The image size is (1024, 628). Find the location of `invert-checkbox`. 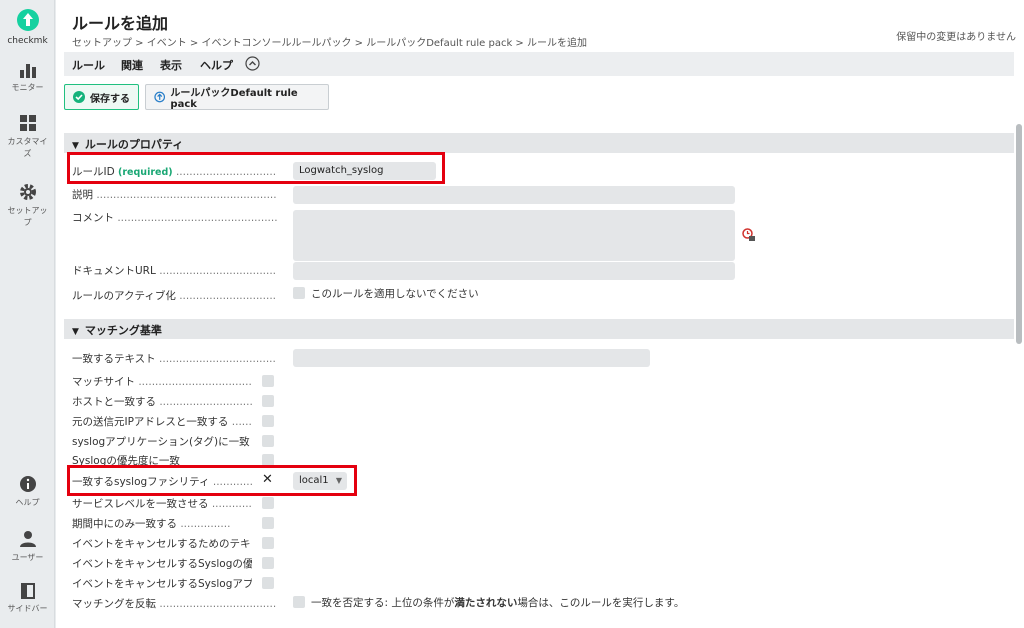

invert-checkbox is located at coordinates (299, 602).